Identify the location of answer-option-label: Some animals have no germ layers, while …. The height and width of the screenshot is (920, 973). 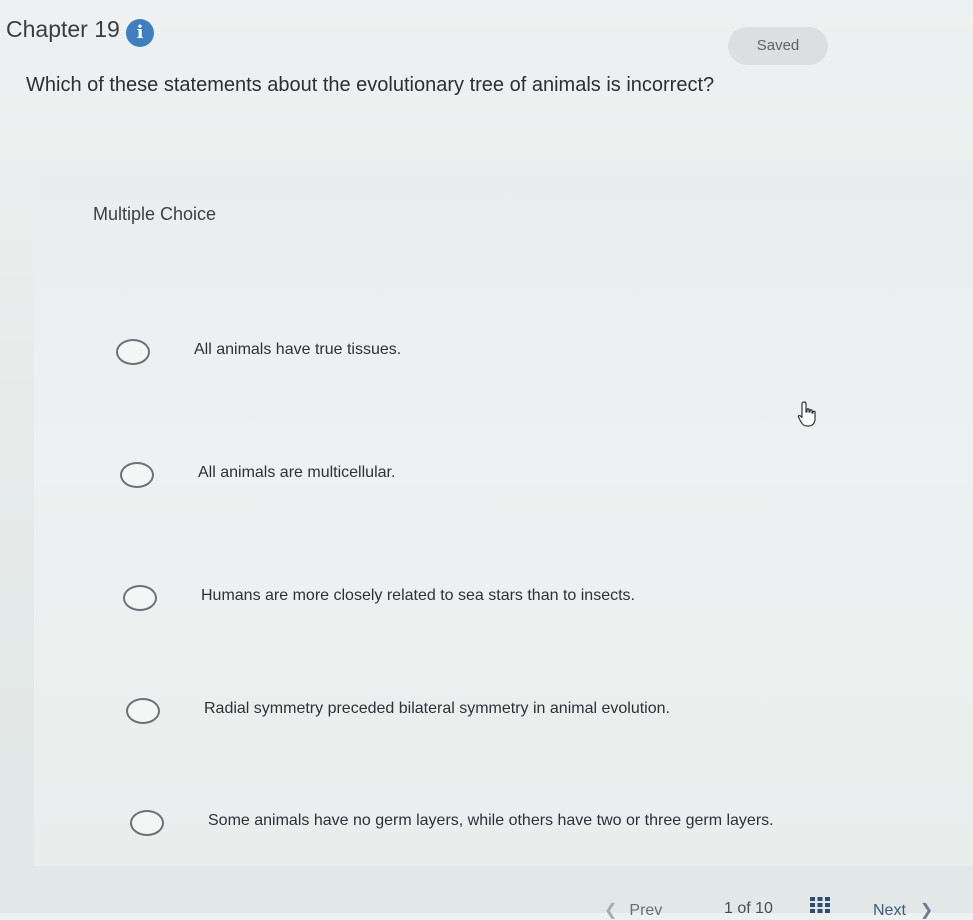
(491, 820).